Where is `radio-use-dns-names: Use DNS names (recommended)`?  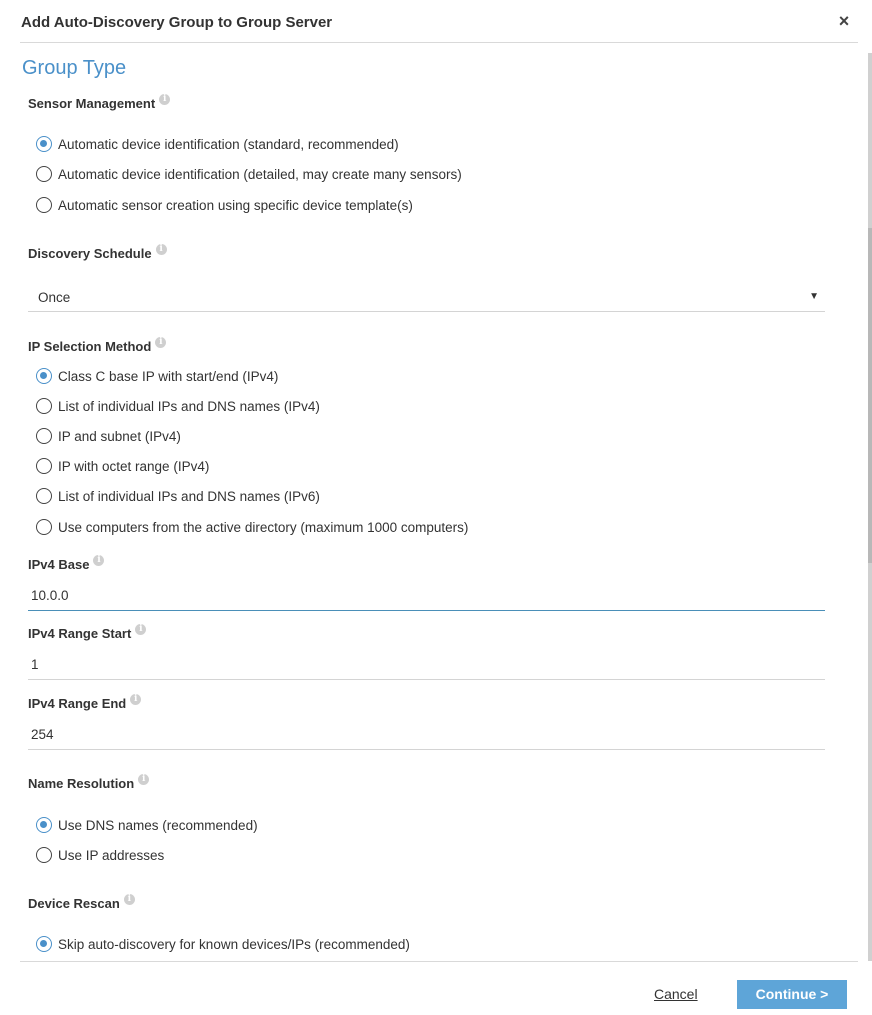 radio-use-dns-names: Use DNS names (recommended) is located at coordinates (147, 825).